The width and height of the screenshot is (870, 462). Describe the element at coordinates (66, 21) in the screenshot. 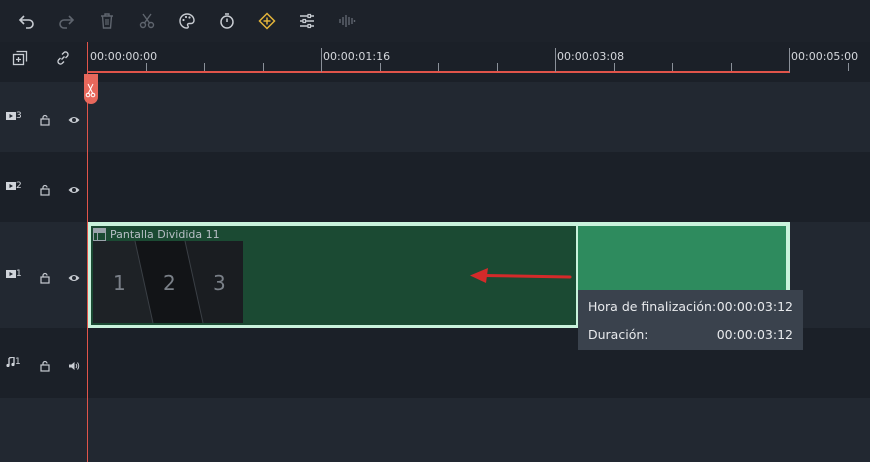

I see `redo-icon` at that location.